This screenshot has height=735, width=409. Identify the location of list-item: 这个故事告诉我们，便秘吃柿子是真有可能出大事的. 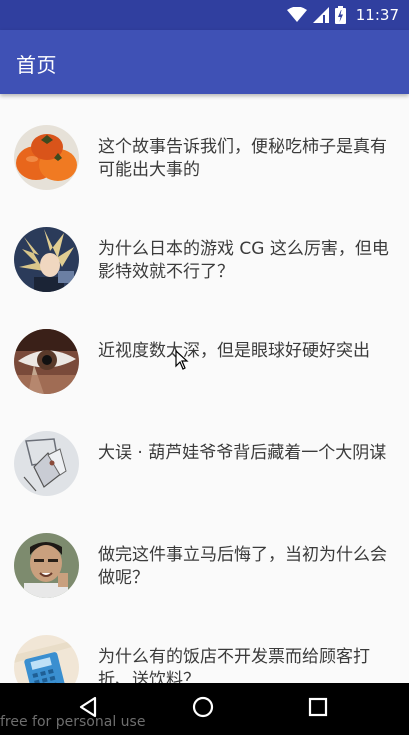
(204, 145).